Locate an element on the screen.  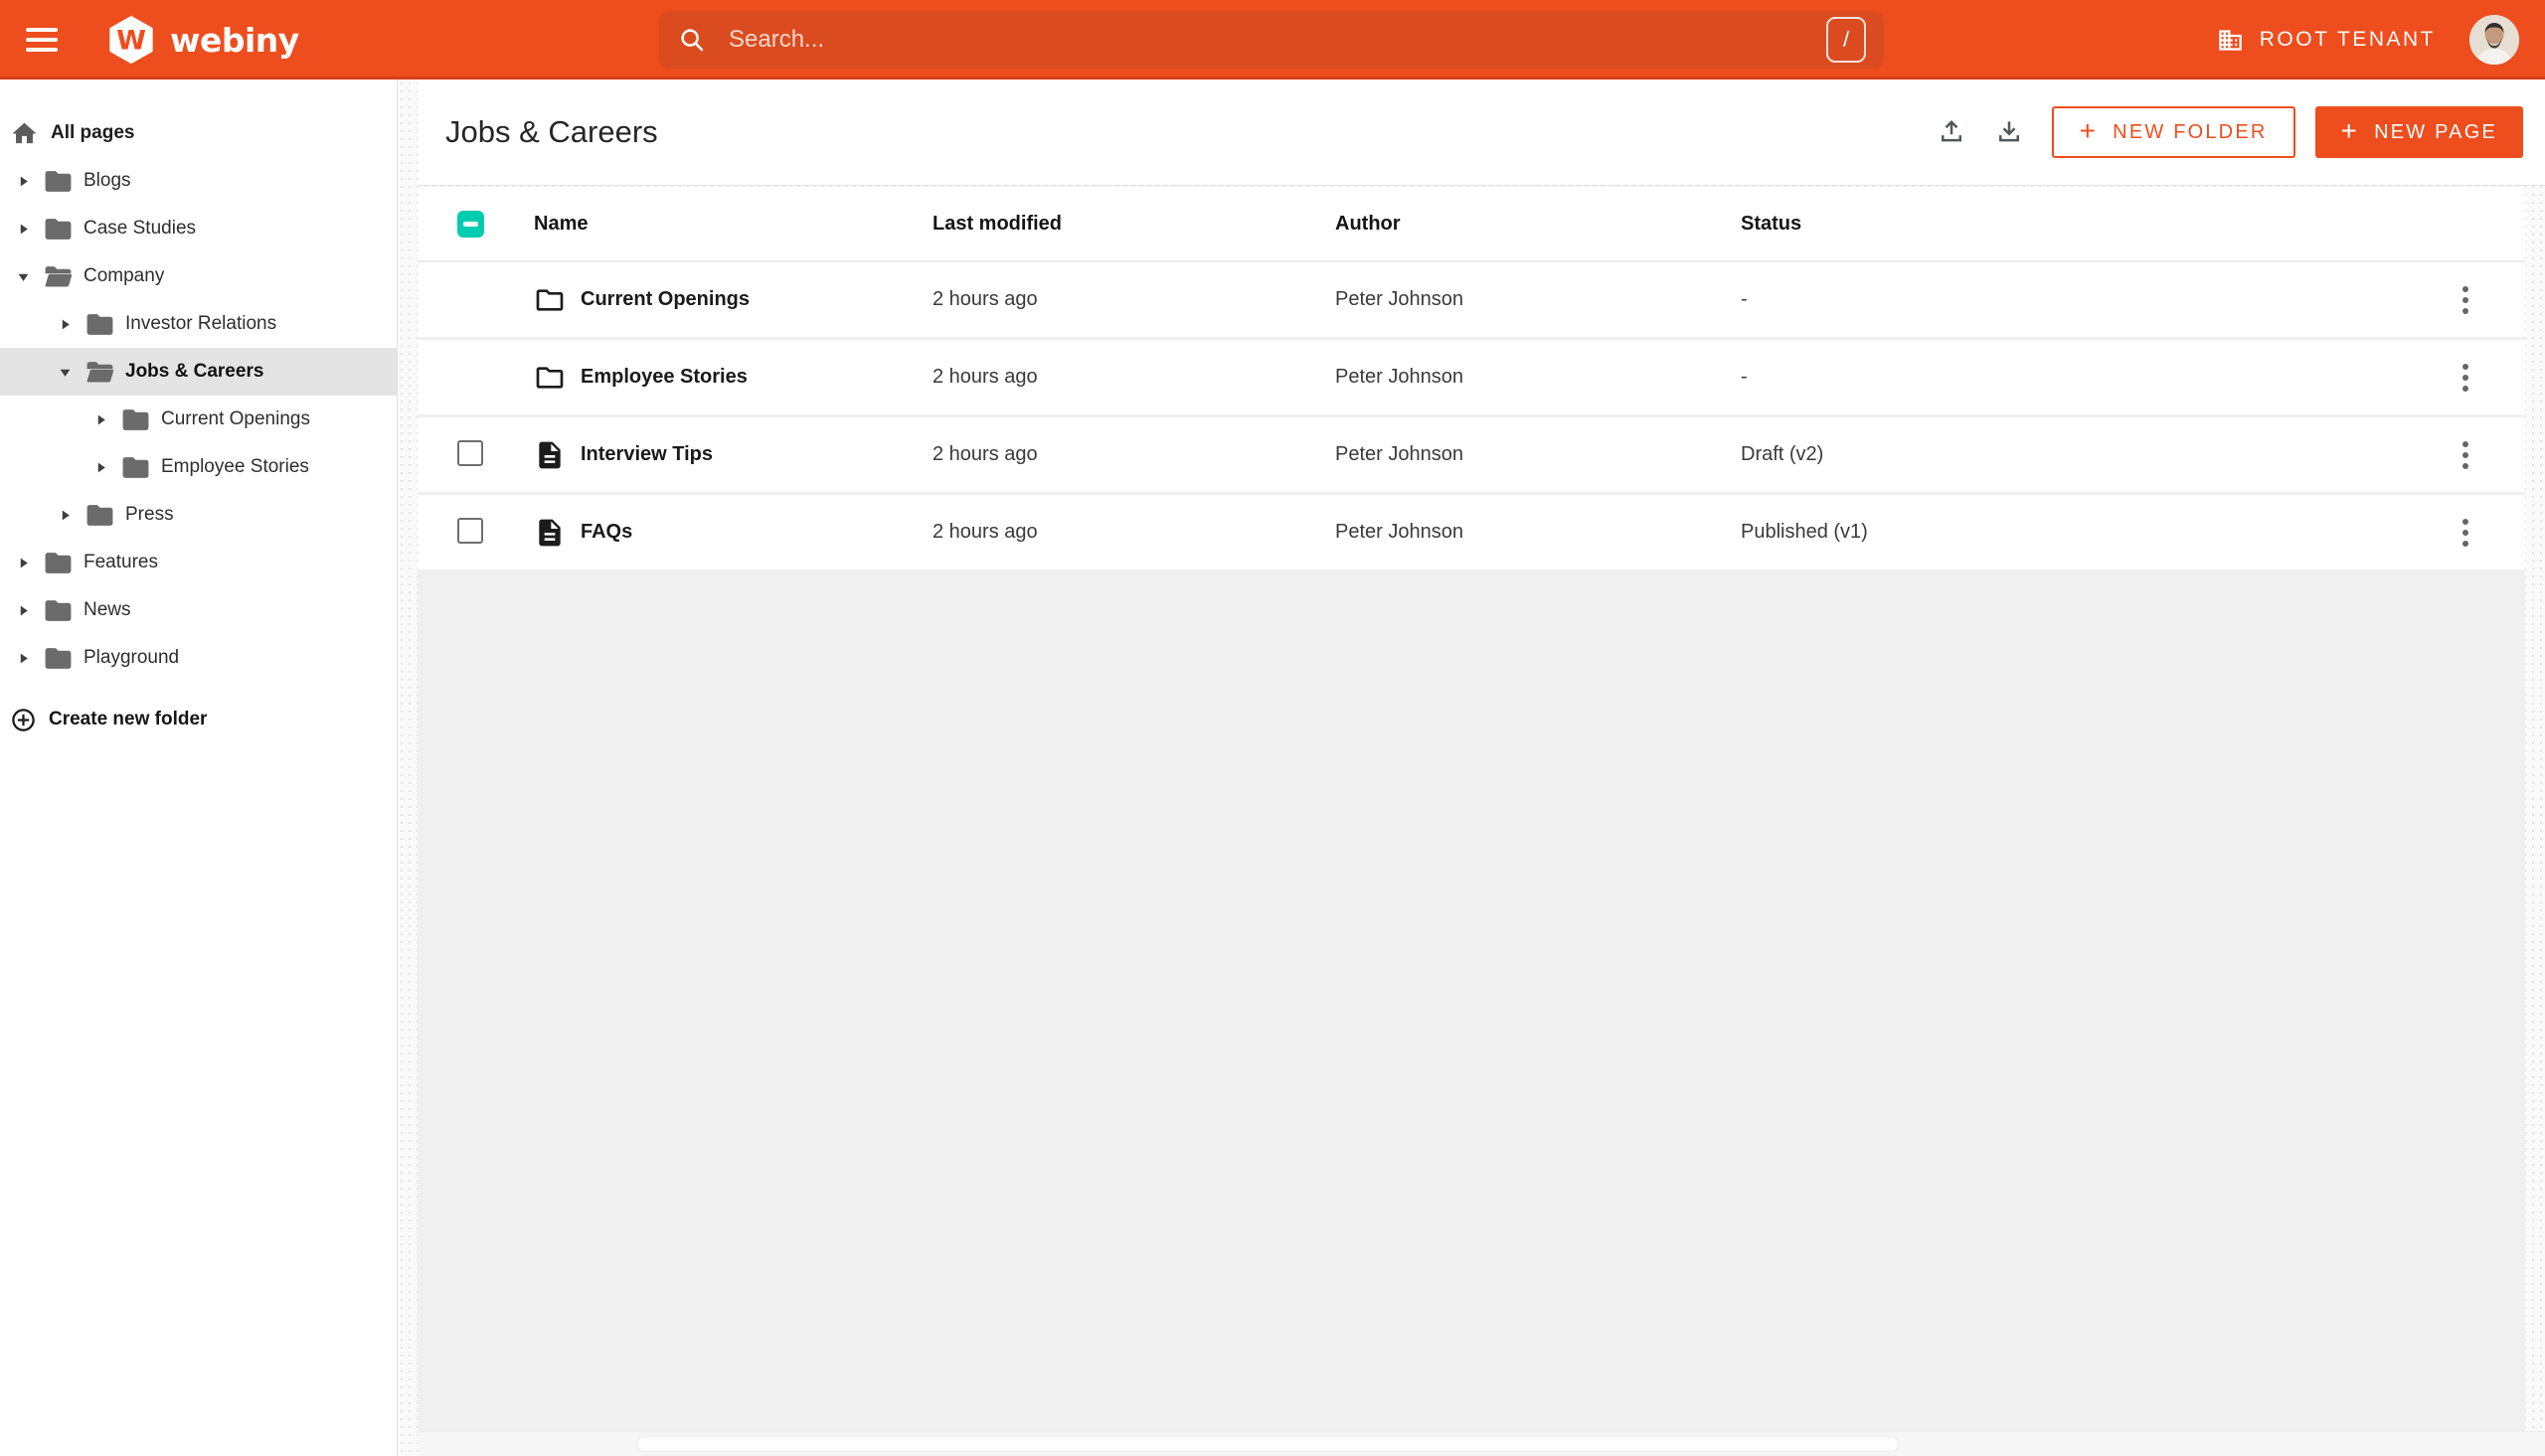
sidebar-item-news: News is located at coordinates (198, 610).